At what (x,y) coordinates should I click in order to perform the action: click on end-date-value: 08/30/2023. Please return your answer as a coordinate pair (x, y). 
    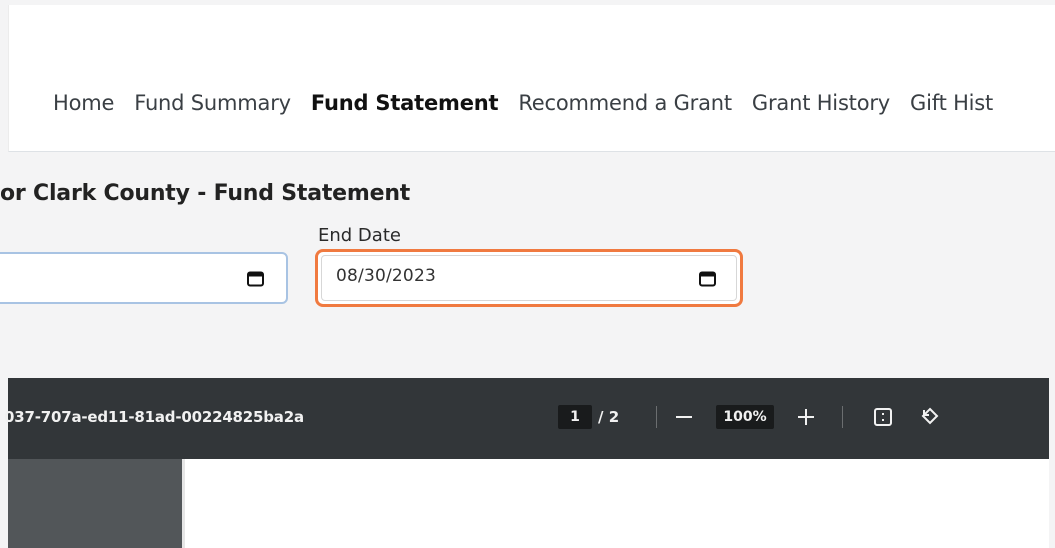
    Looking at the image, I should click on (386, 276).